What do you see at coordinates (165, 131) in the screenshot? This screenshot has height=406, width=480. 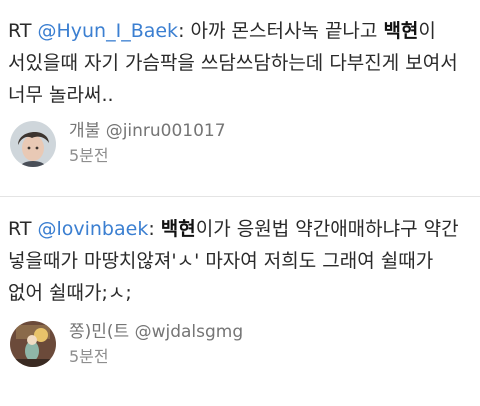 I see `user-handle: @jinru001017` at bounding box center [165, 131].